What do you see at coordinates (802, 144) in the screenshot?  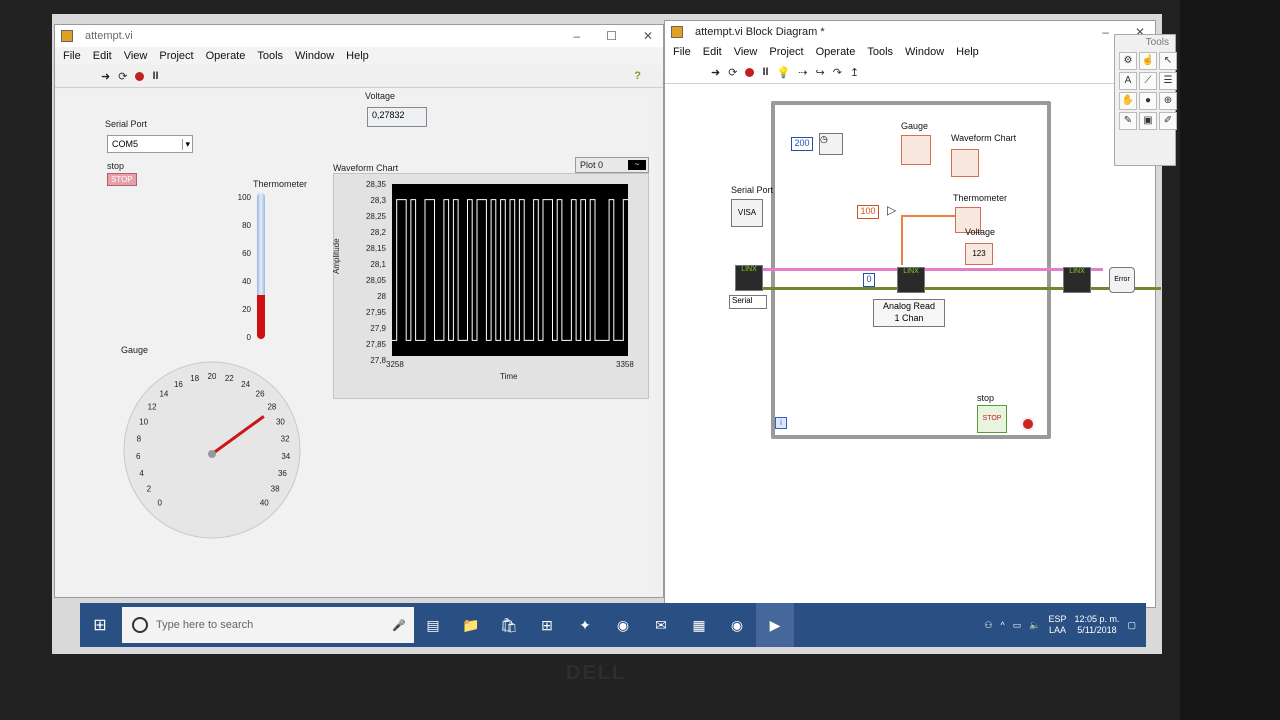 I see `wait-constant: 200` at bounding box center [802, 144].